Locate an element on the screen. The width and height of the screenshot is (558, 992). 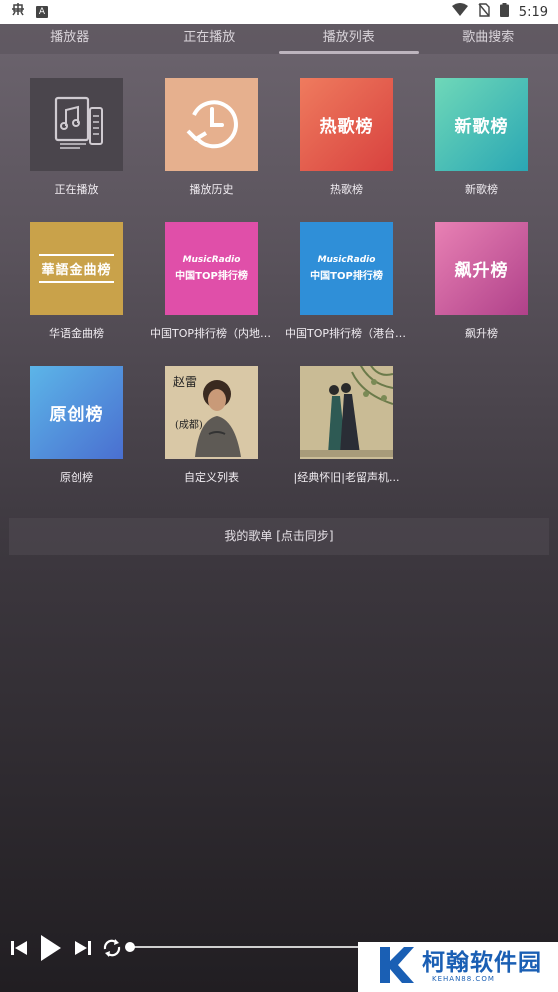
watermark-text: 柯翰软件园 is located at coordinates (482, 963).